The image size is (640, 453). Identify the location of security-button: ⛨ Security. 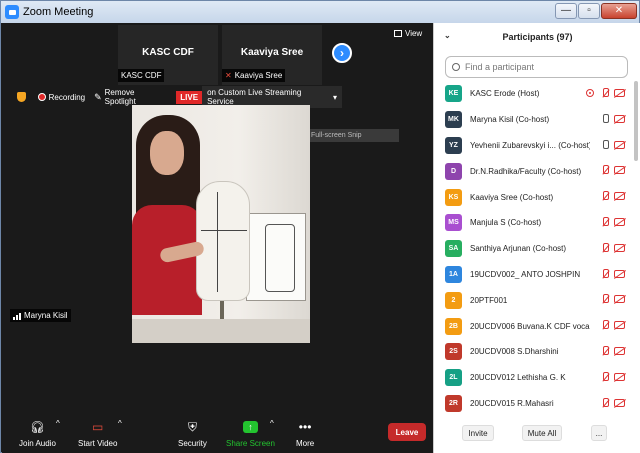
(192, 434).